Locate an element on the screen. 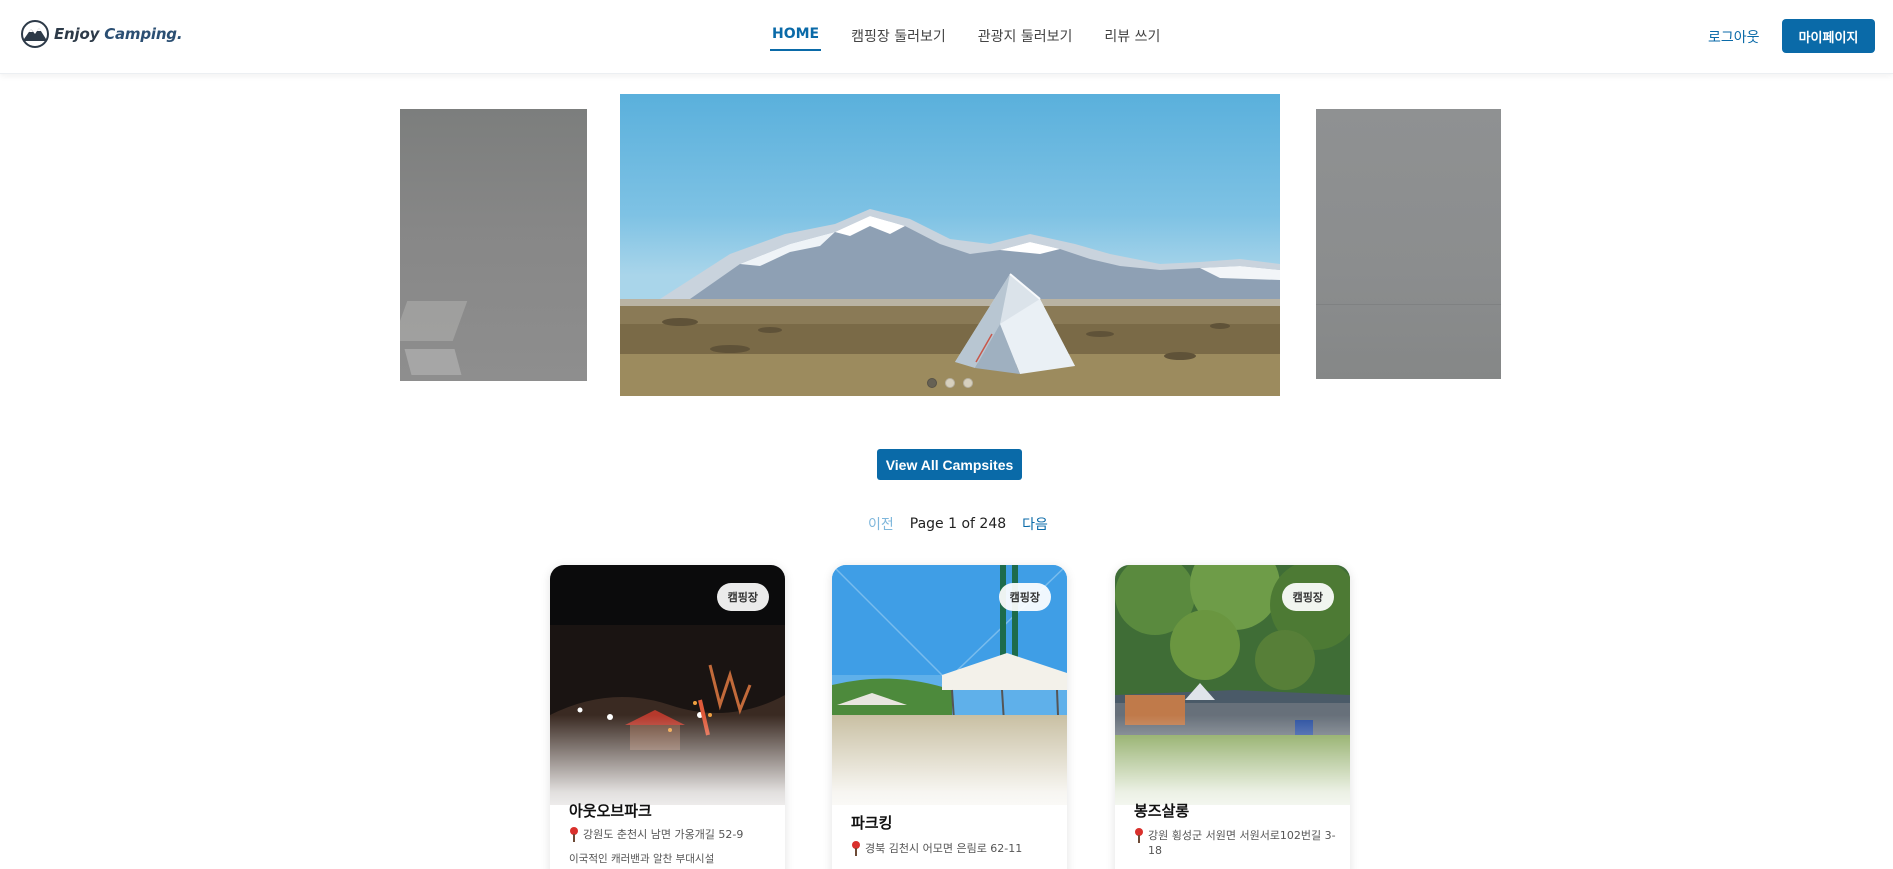  carousel-prev-slide is located at coordinates (493, 245).